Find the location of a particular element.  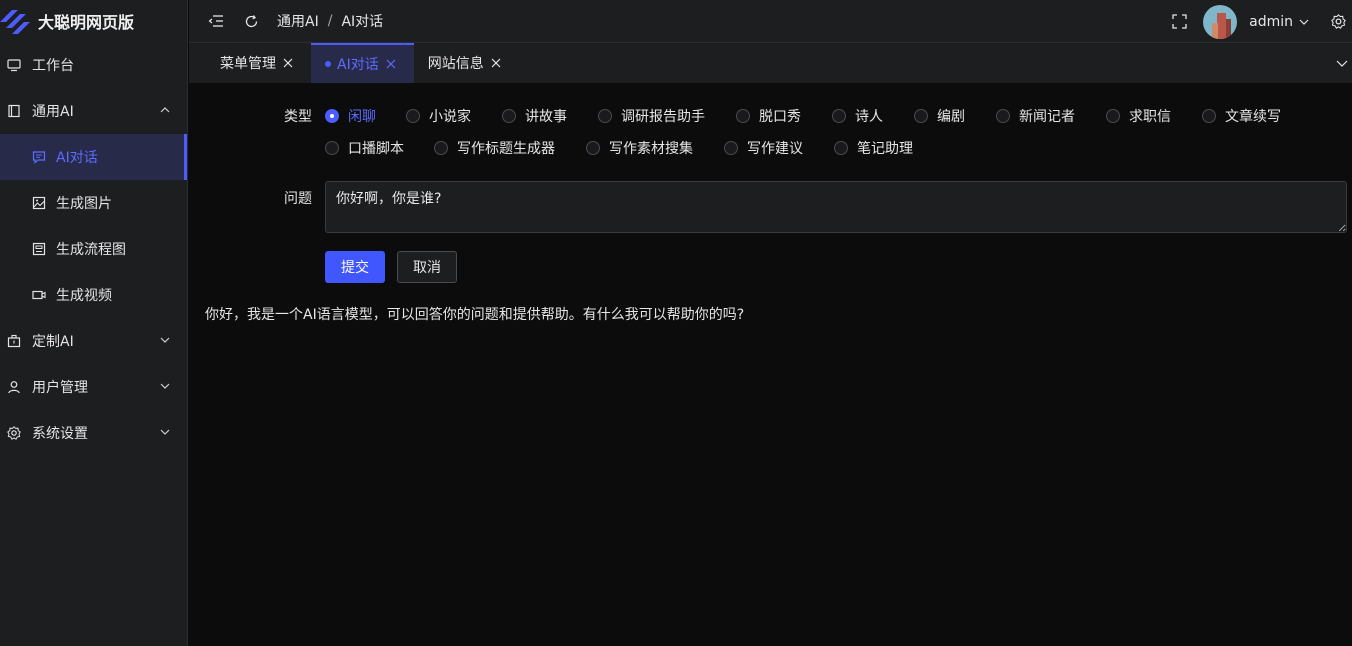

tab-bar: 菜单管理 AI对话 网站信息 is located at coordinates (770, 63).